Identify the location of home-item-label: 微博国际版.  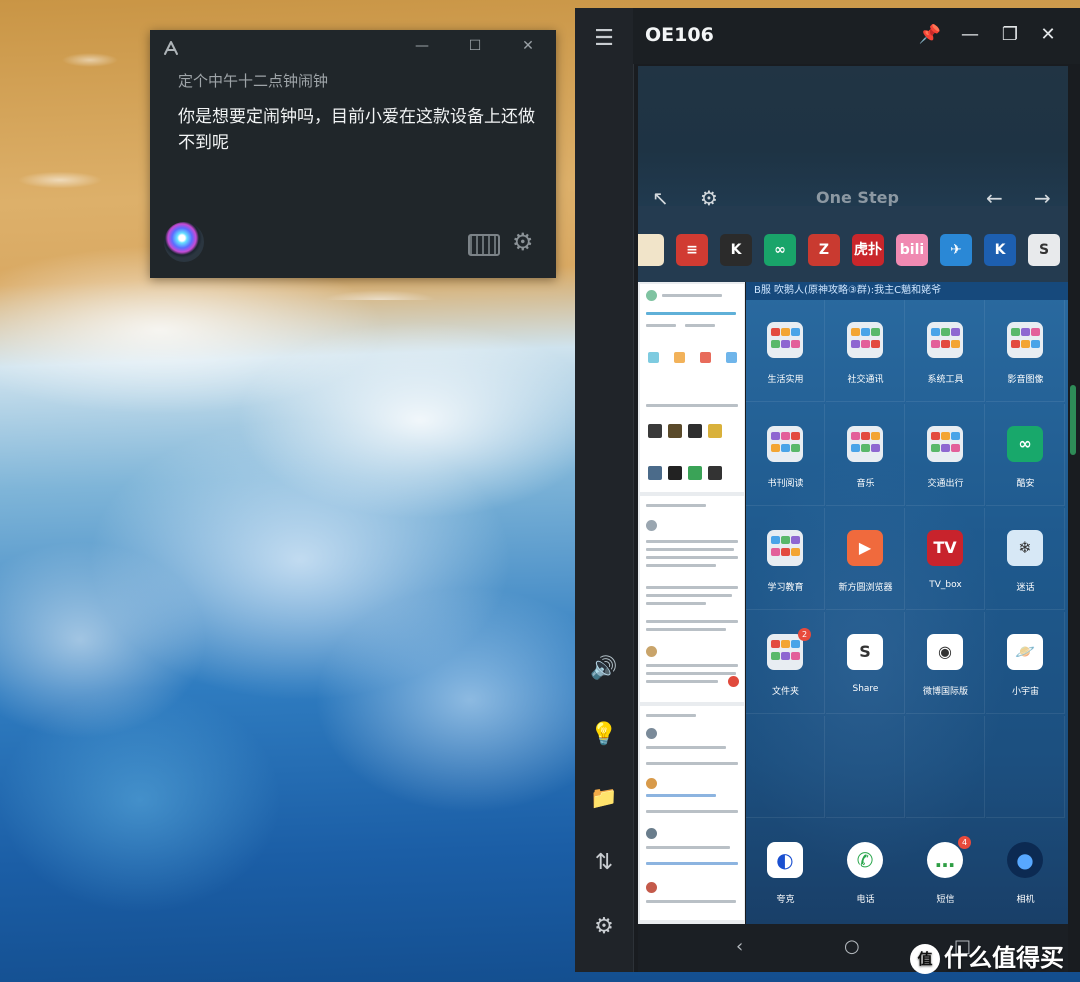
(945, 692).